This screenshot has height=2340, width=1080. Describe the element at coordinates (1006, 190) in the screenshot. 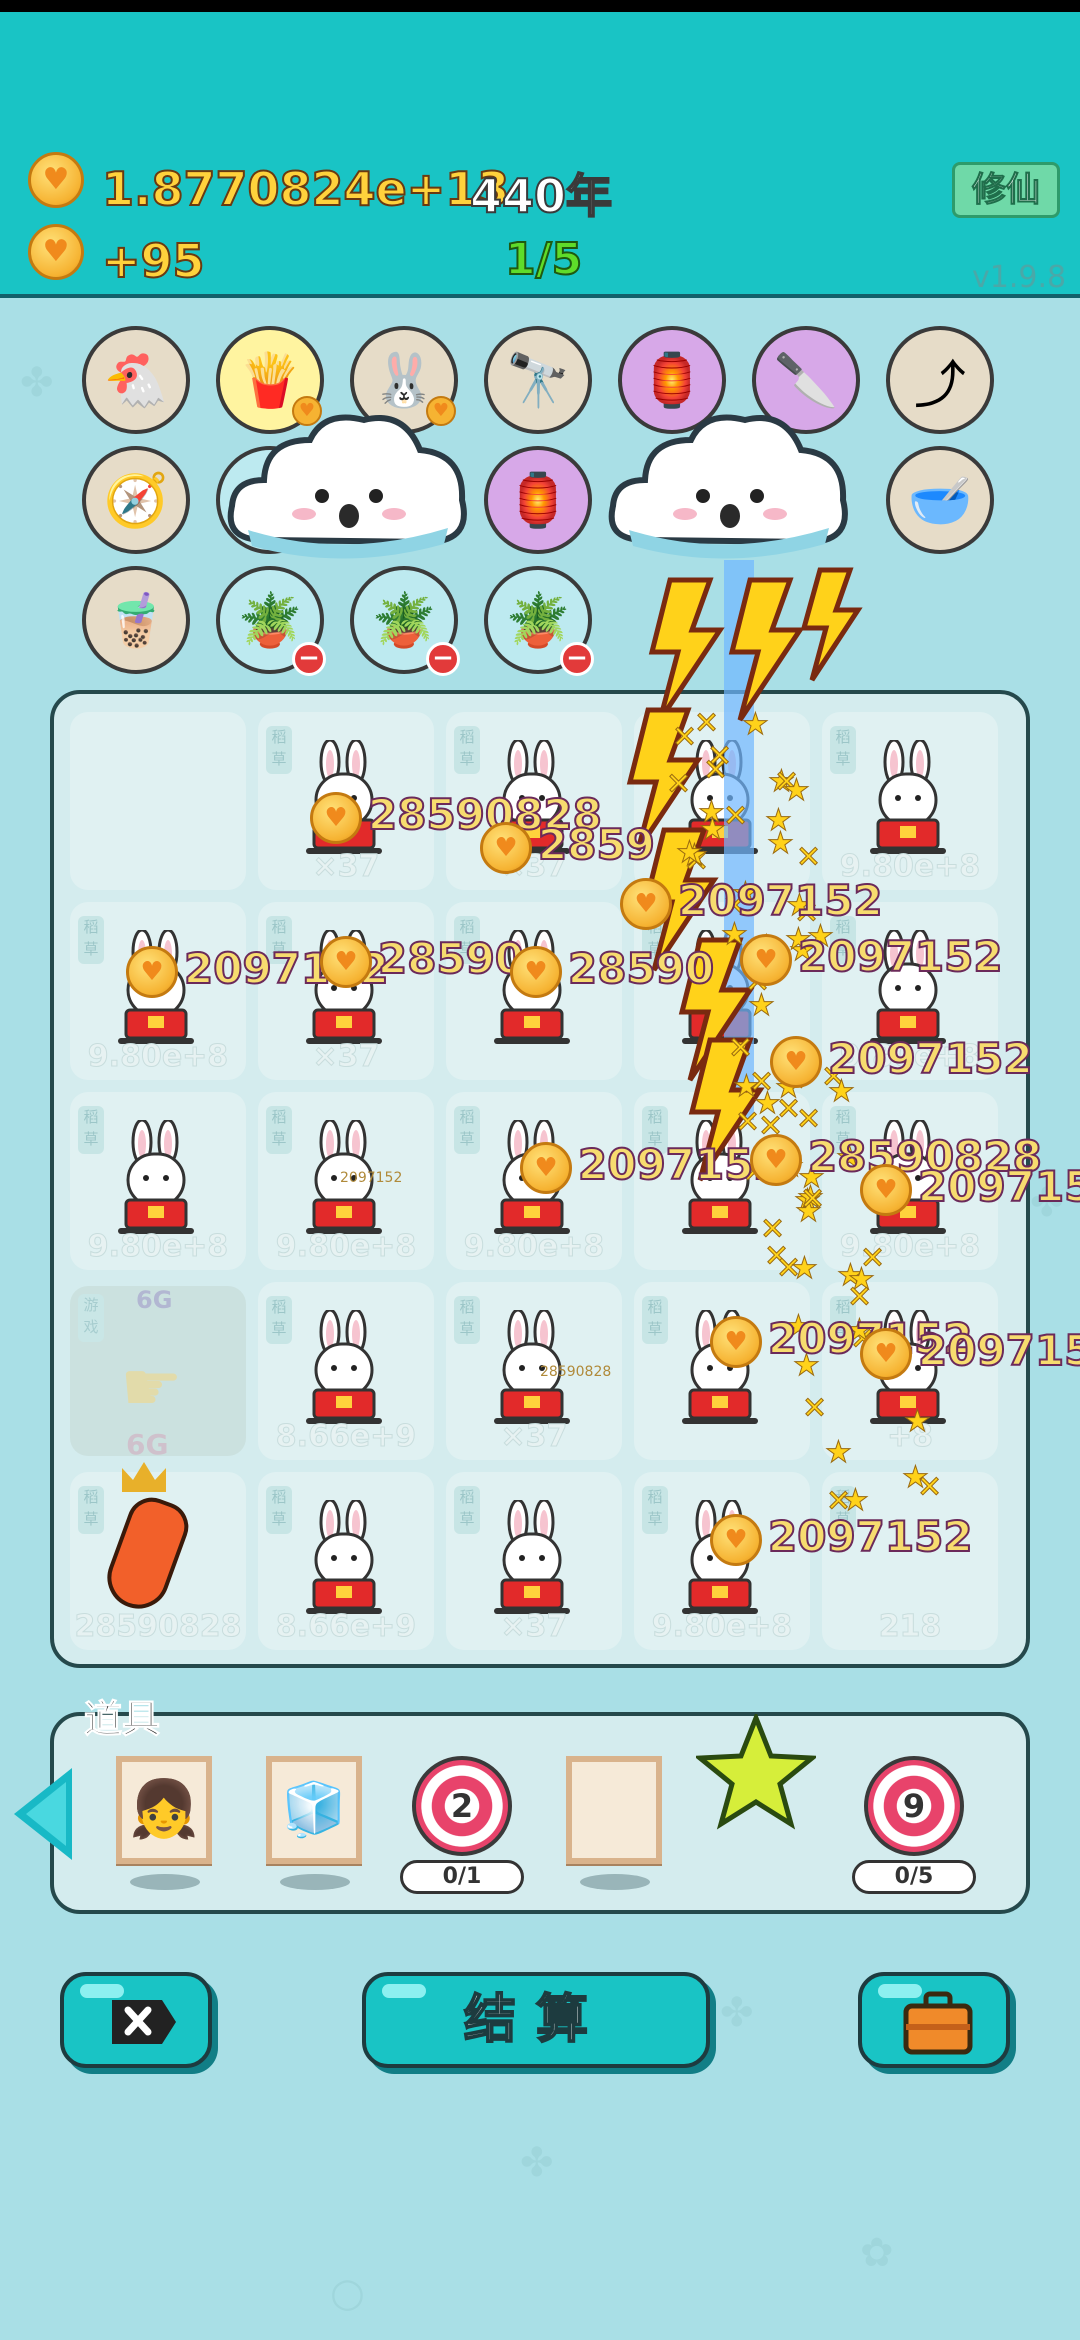

I see `xiuxian-button: 修仙` at that location.